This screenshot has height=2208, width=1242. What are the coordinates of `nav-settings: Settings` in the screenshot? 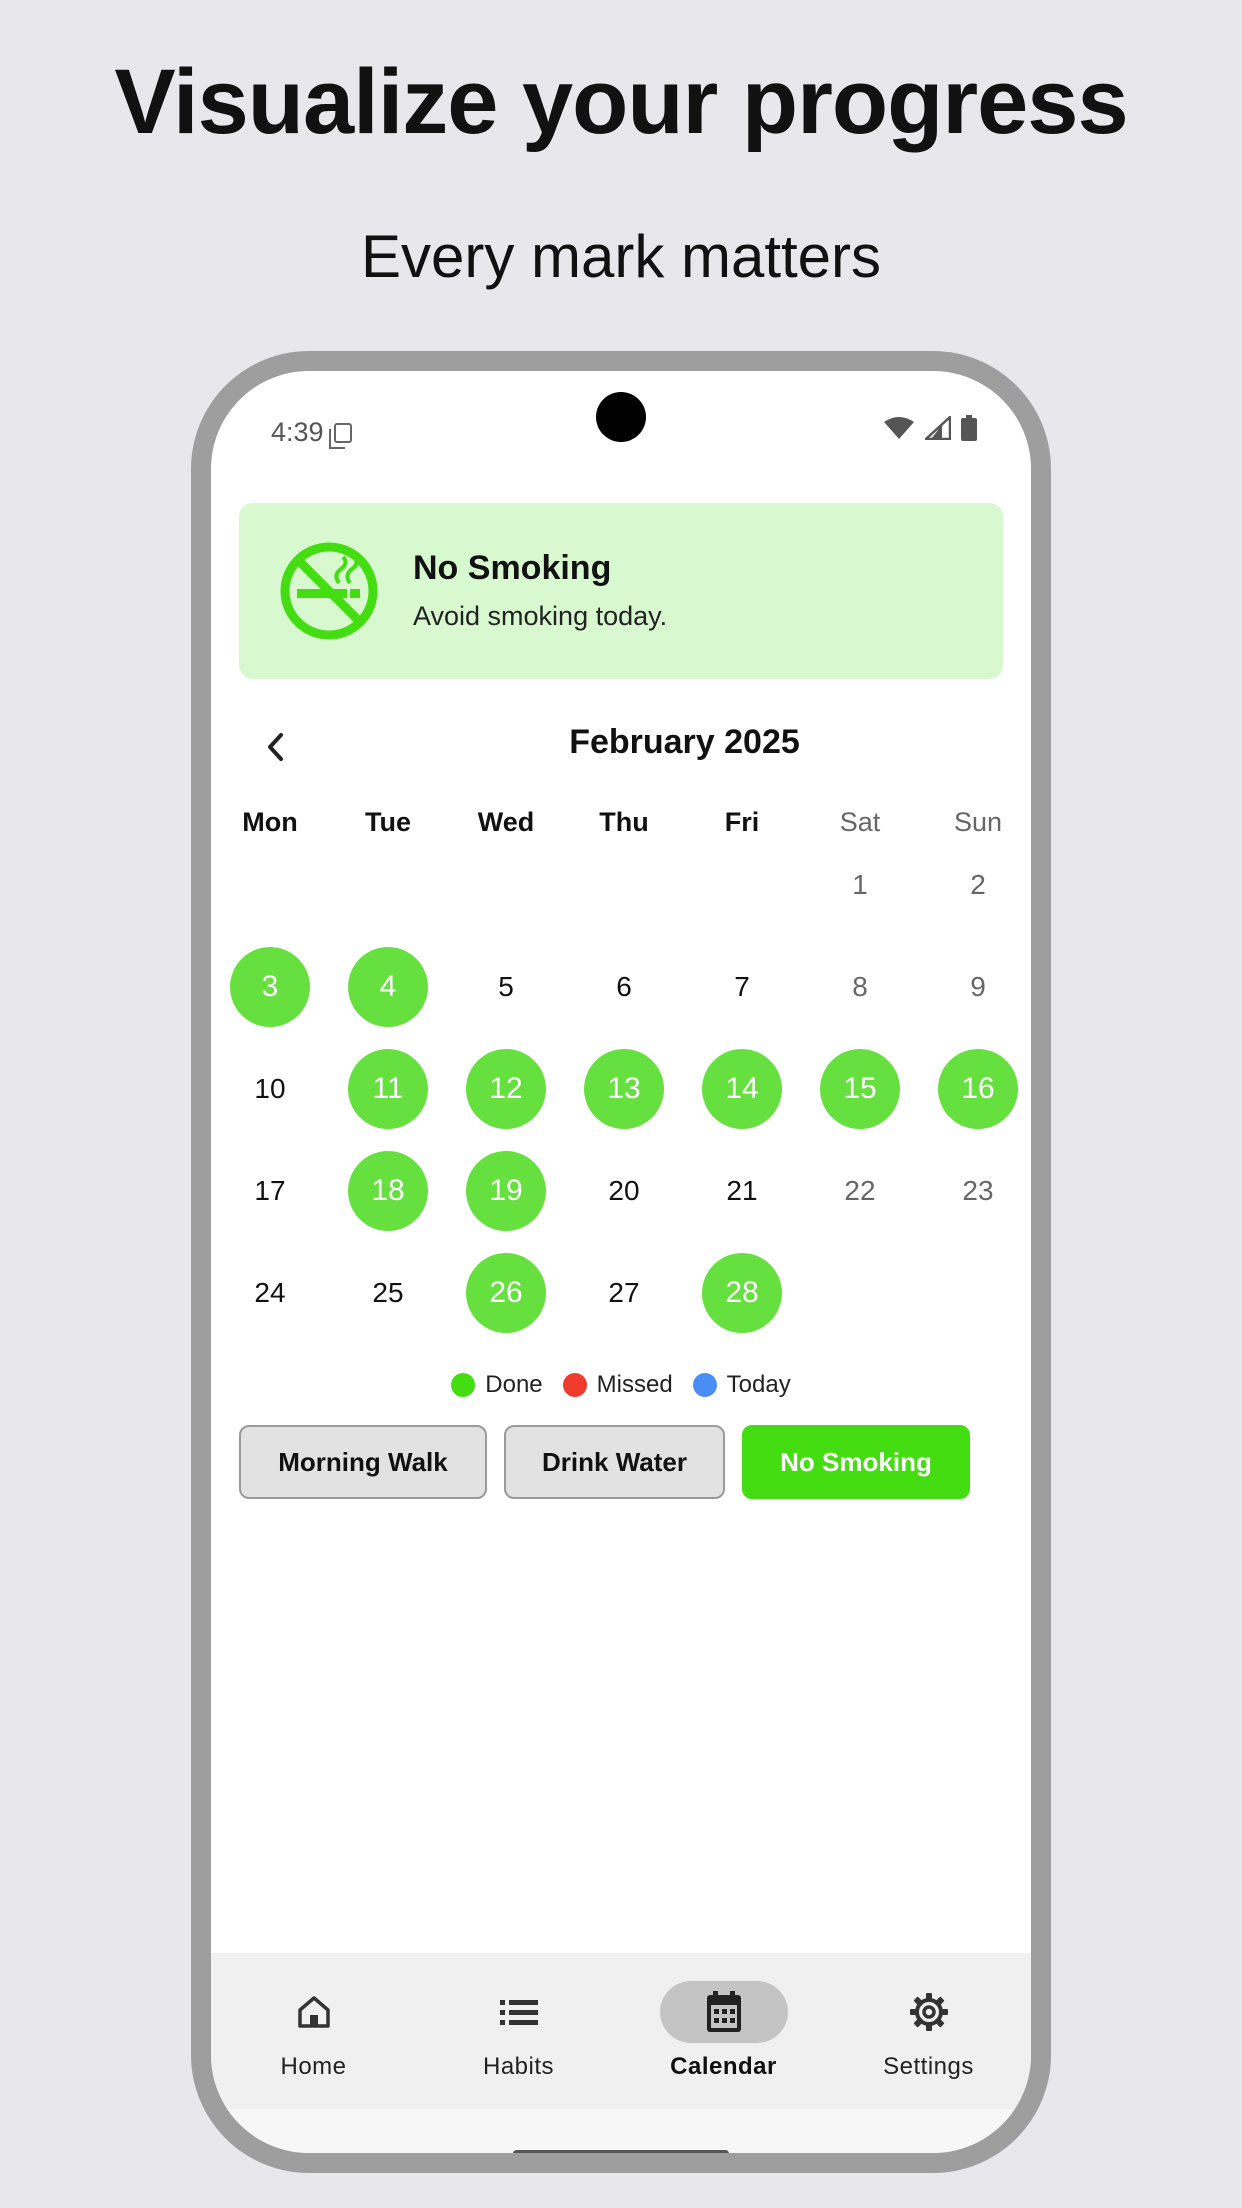 It's located at (928, 2031).